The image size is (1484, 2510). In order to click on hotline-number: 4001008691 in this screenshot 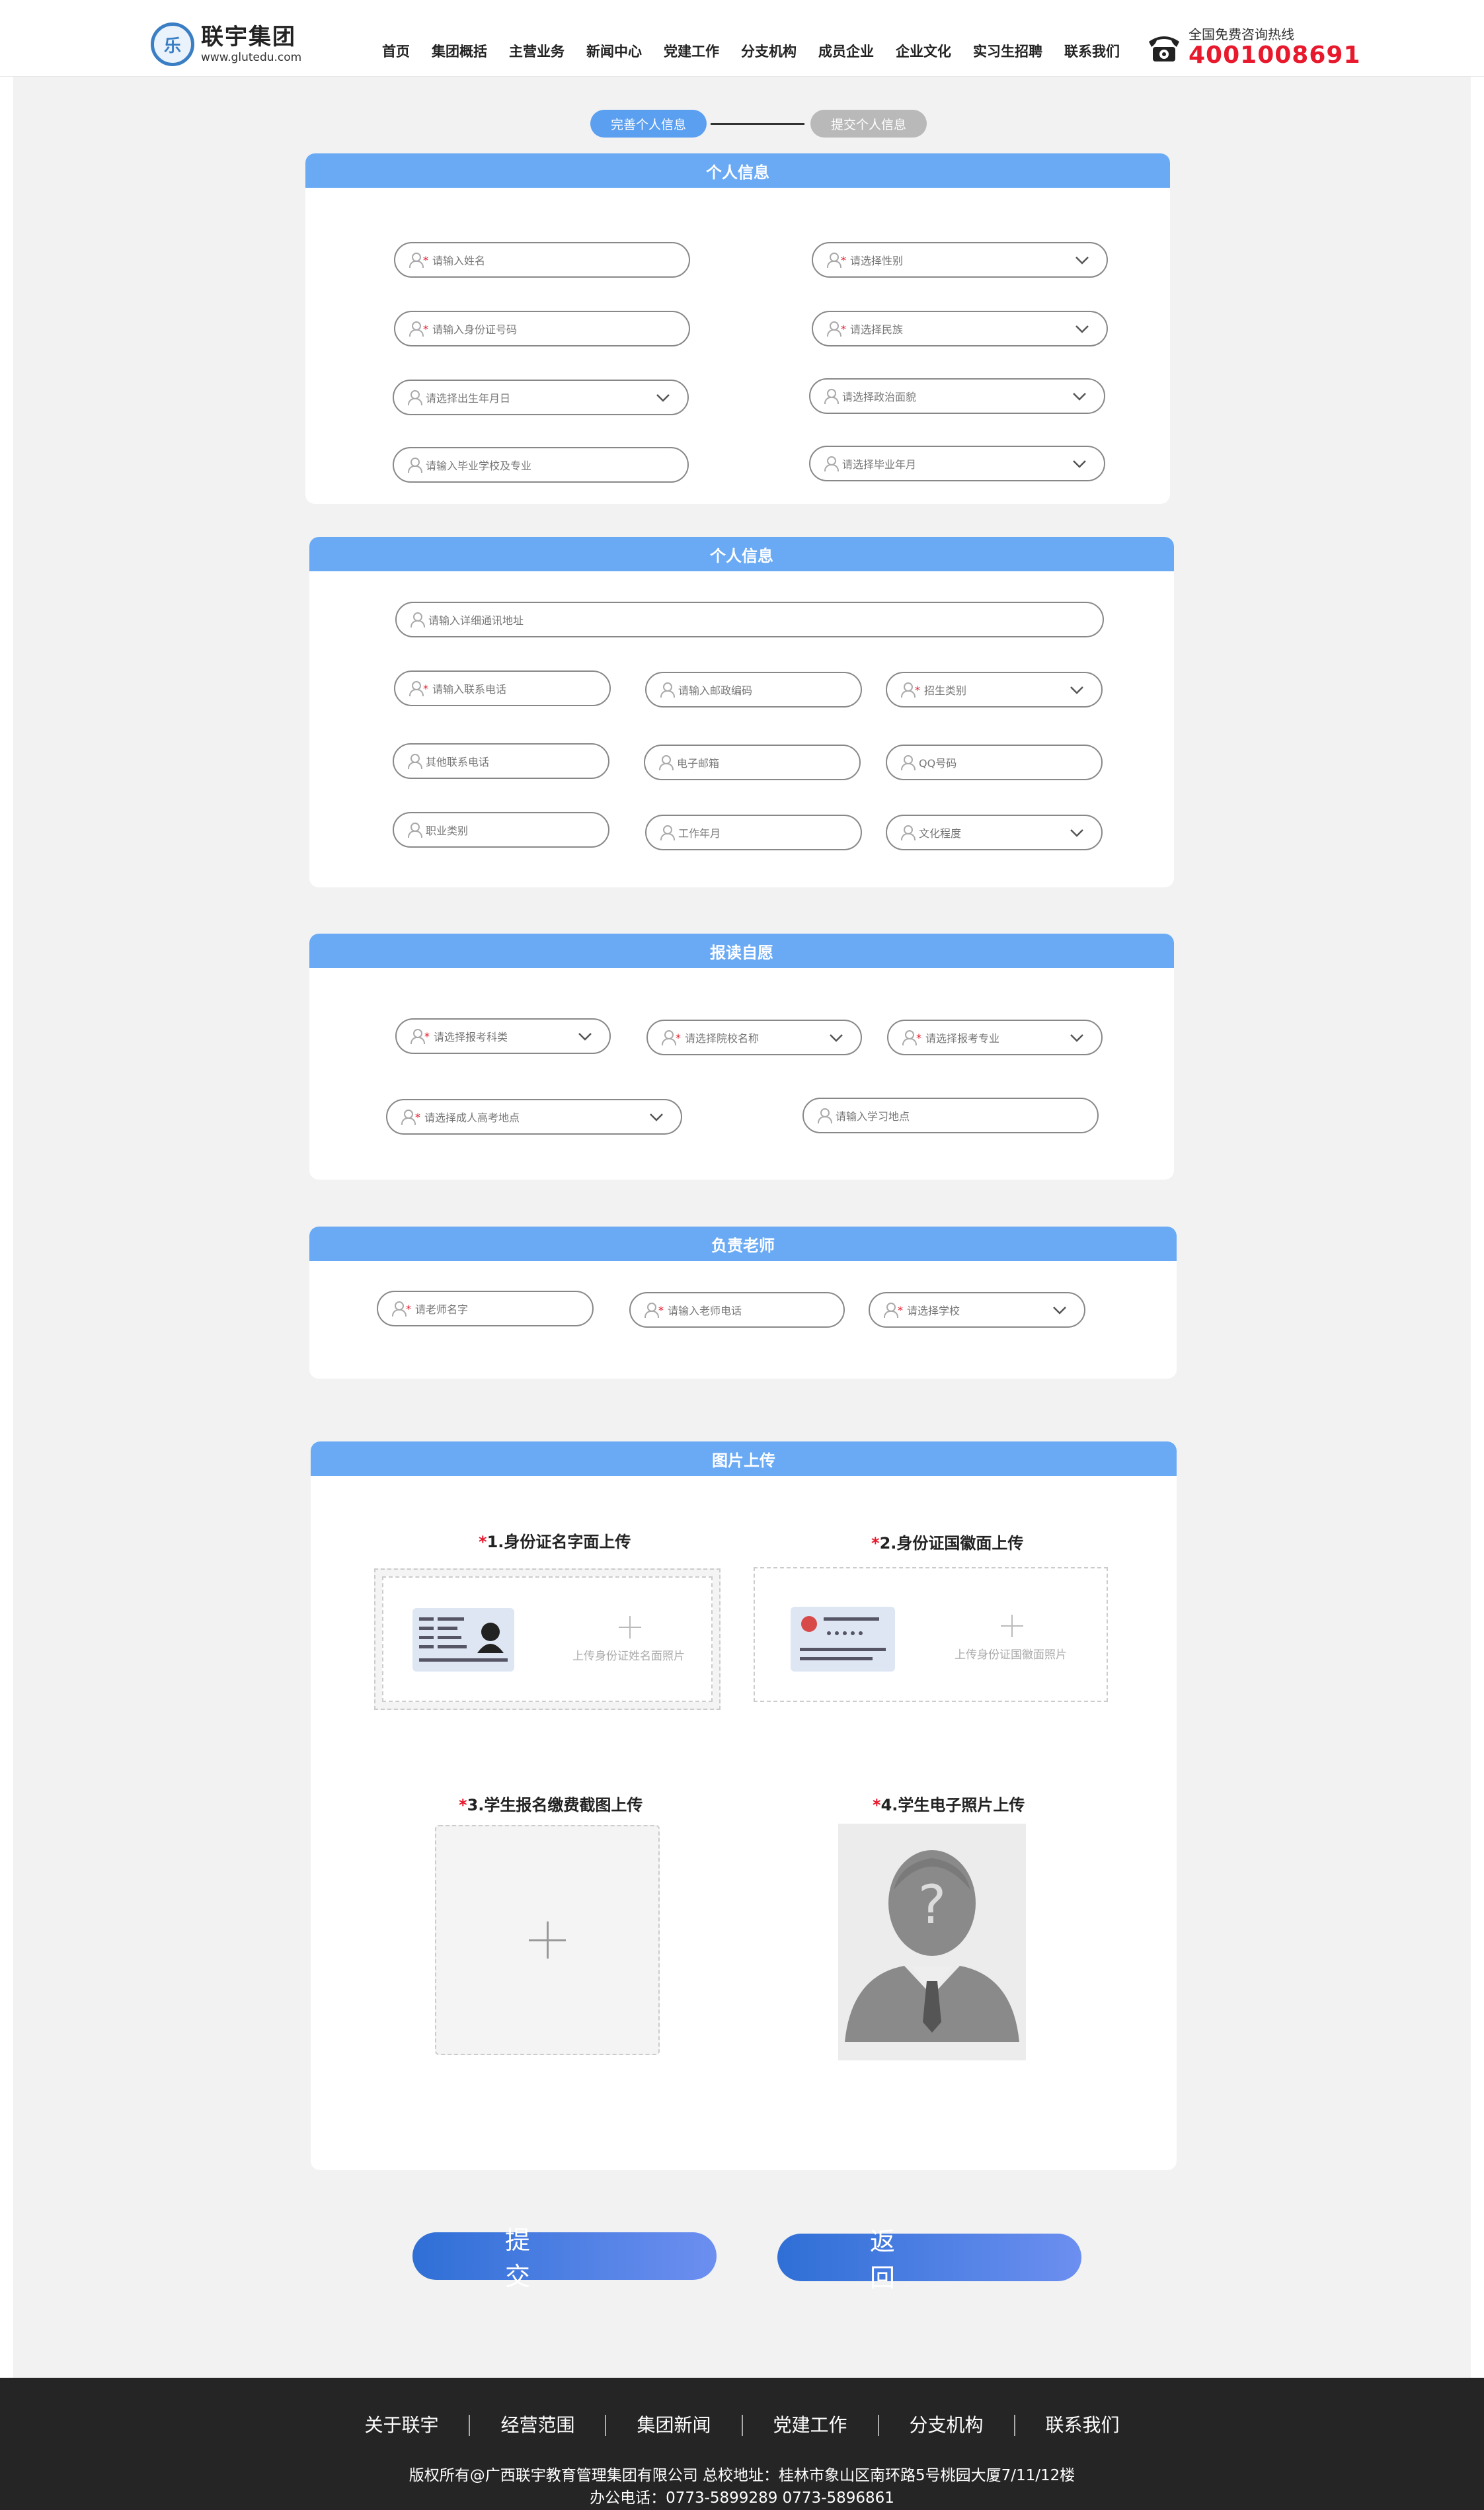, I will do `click(1275, 56)`.